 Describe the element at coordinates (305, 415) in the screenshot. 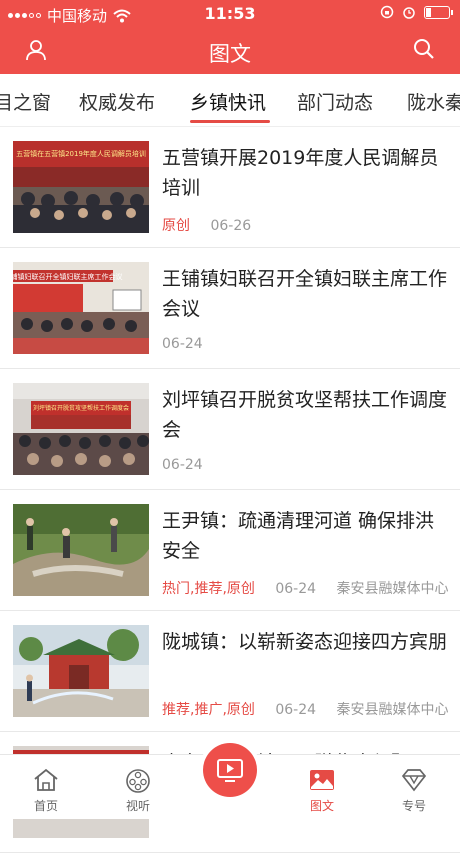

I see `article-title: 刘坪镇召开脱贫攻坚帮扶工作调度会` at that location.